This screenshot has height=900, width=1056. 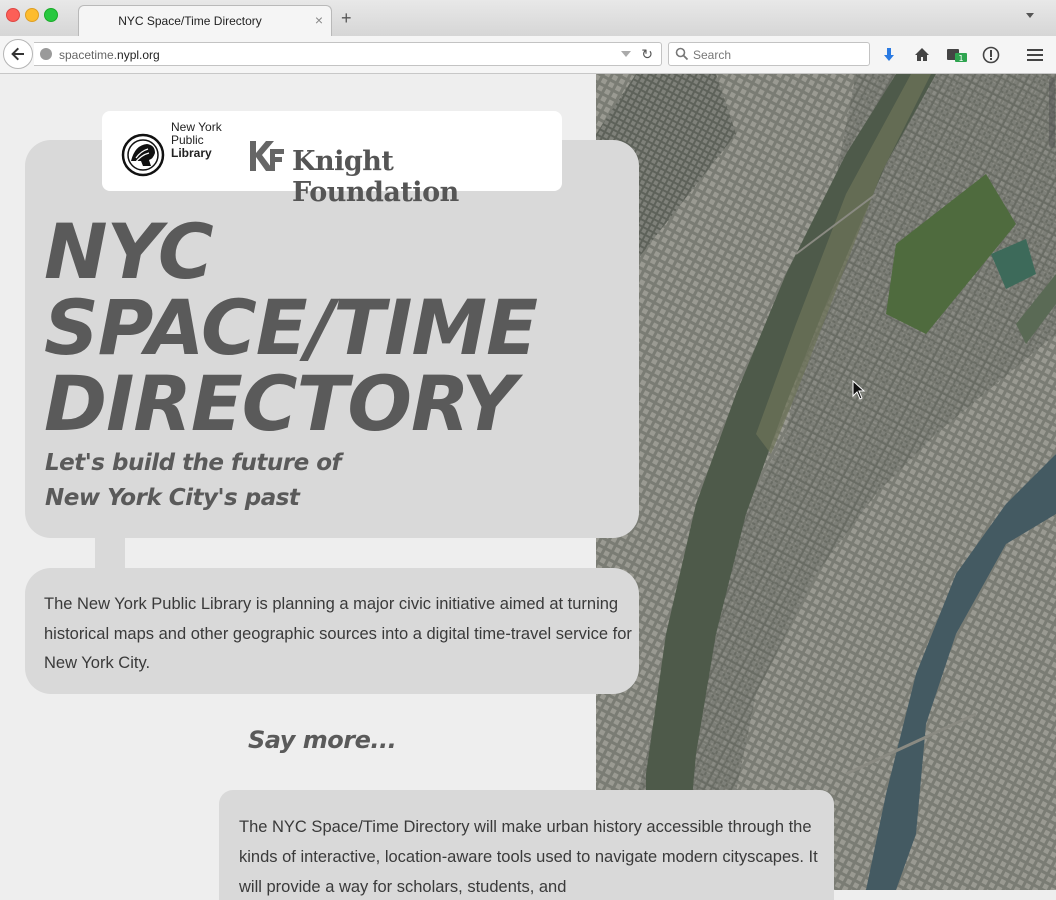 I want to click on knight-foundation-kf-icon, so click(x=267, y=156).